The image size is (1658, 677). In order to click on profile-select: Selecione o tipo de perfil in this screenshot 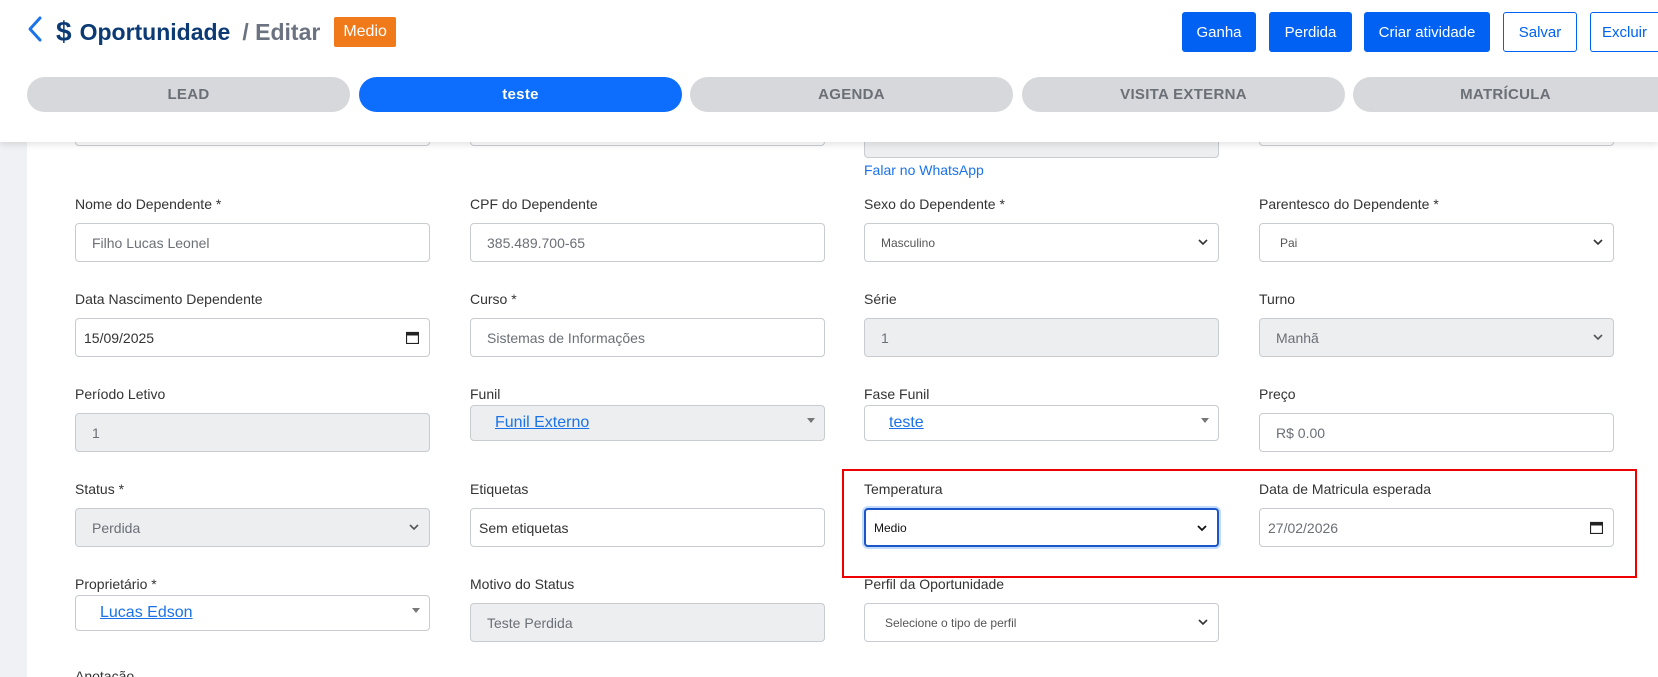, I will do `click(1041, 622)`.